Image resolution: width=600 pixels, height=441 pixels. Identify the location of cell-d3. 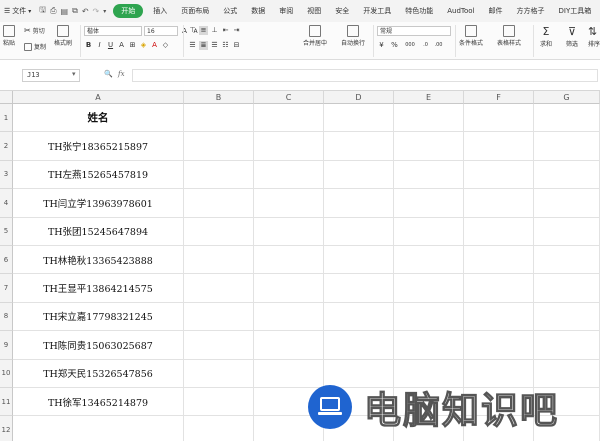
(359, 175).